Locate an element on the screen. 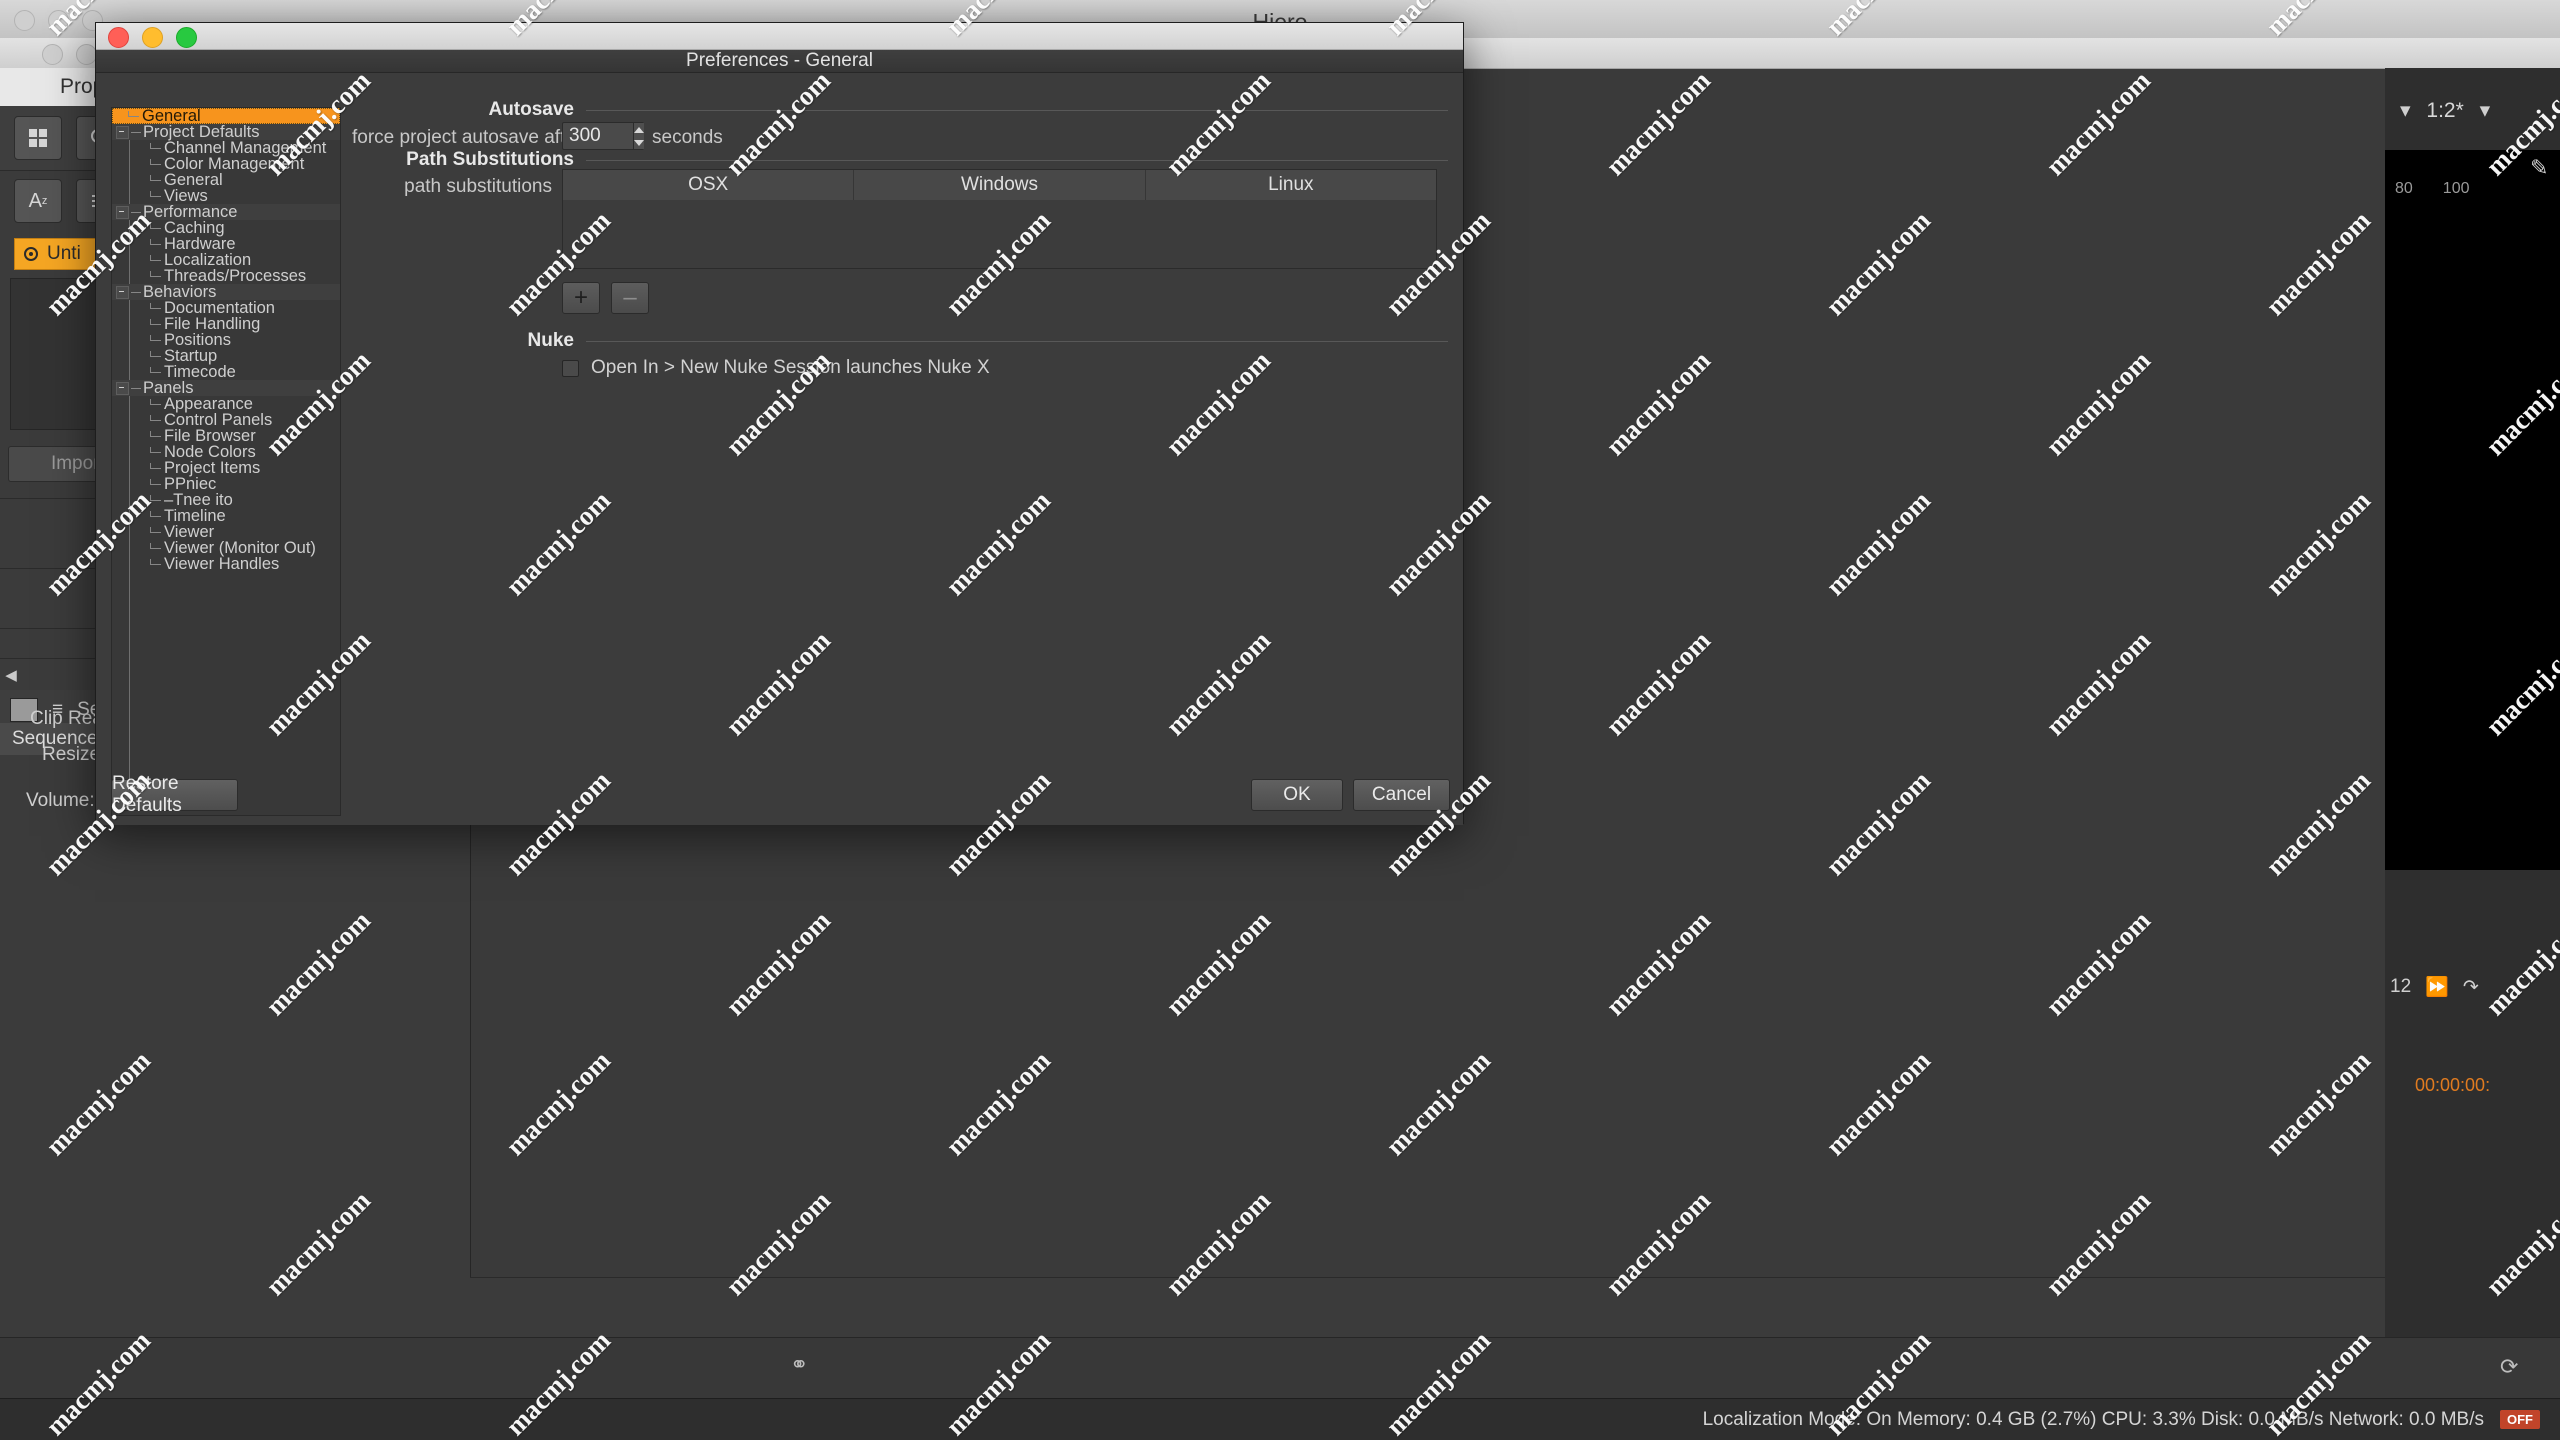  clip-icon is located at coordinates (31, 254).